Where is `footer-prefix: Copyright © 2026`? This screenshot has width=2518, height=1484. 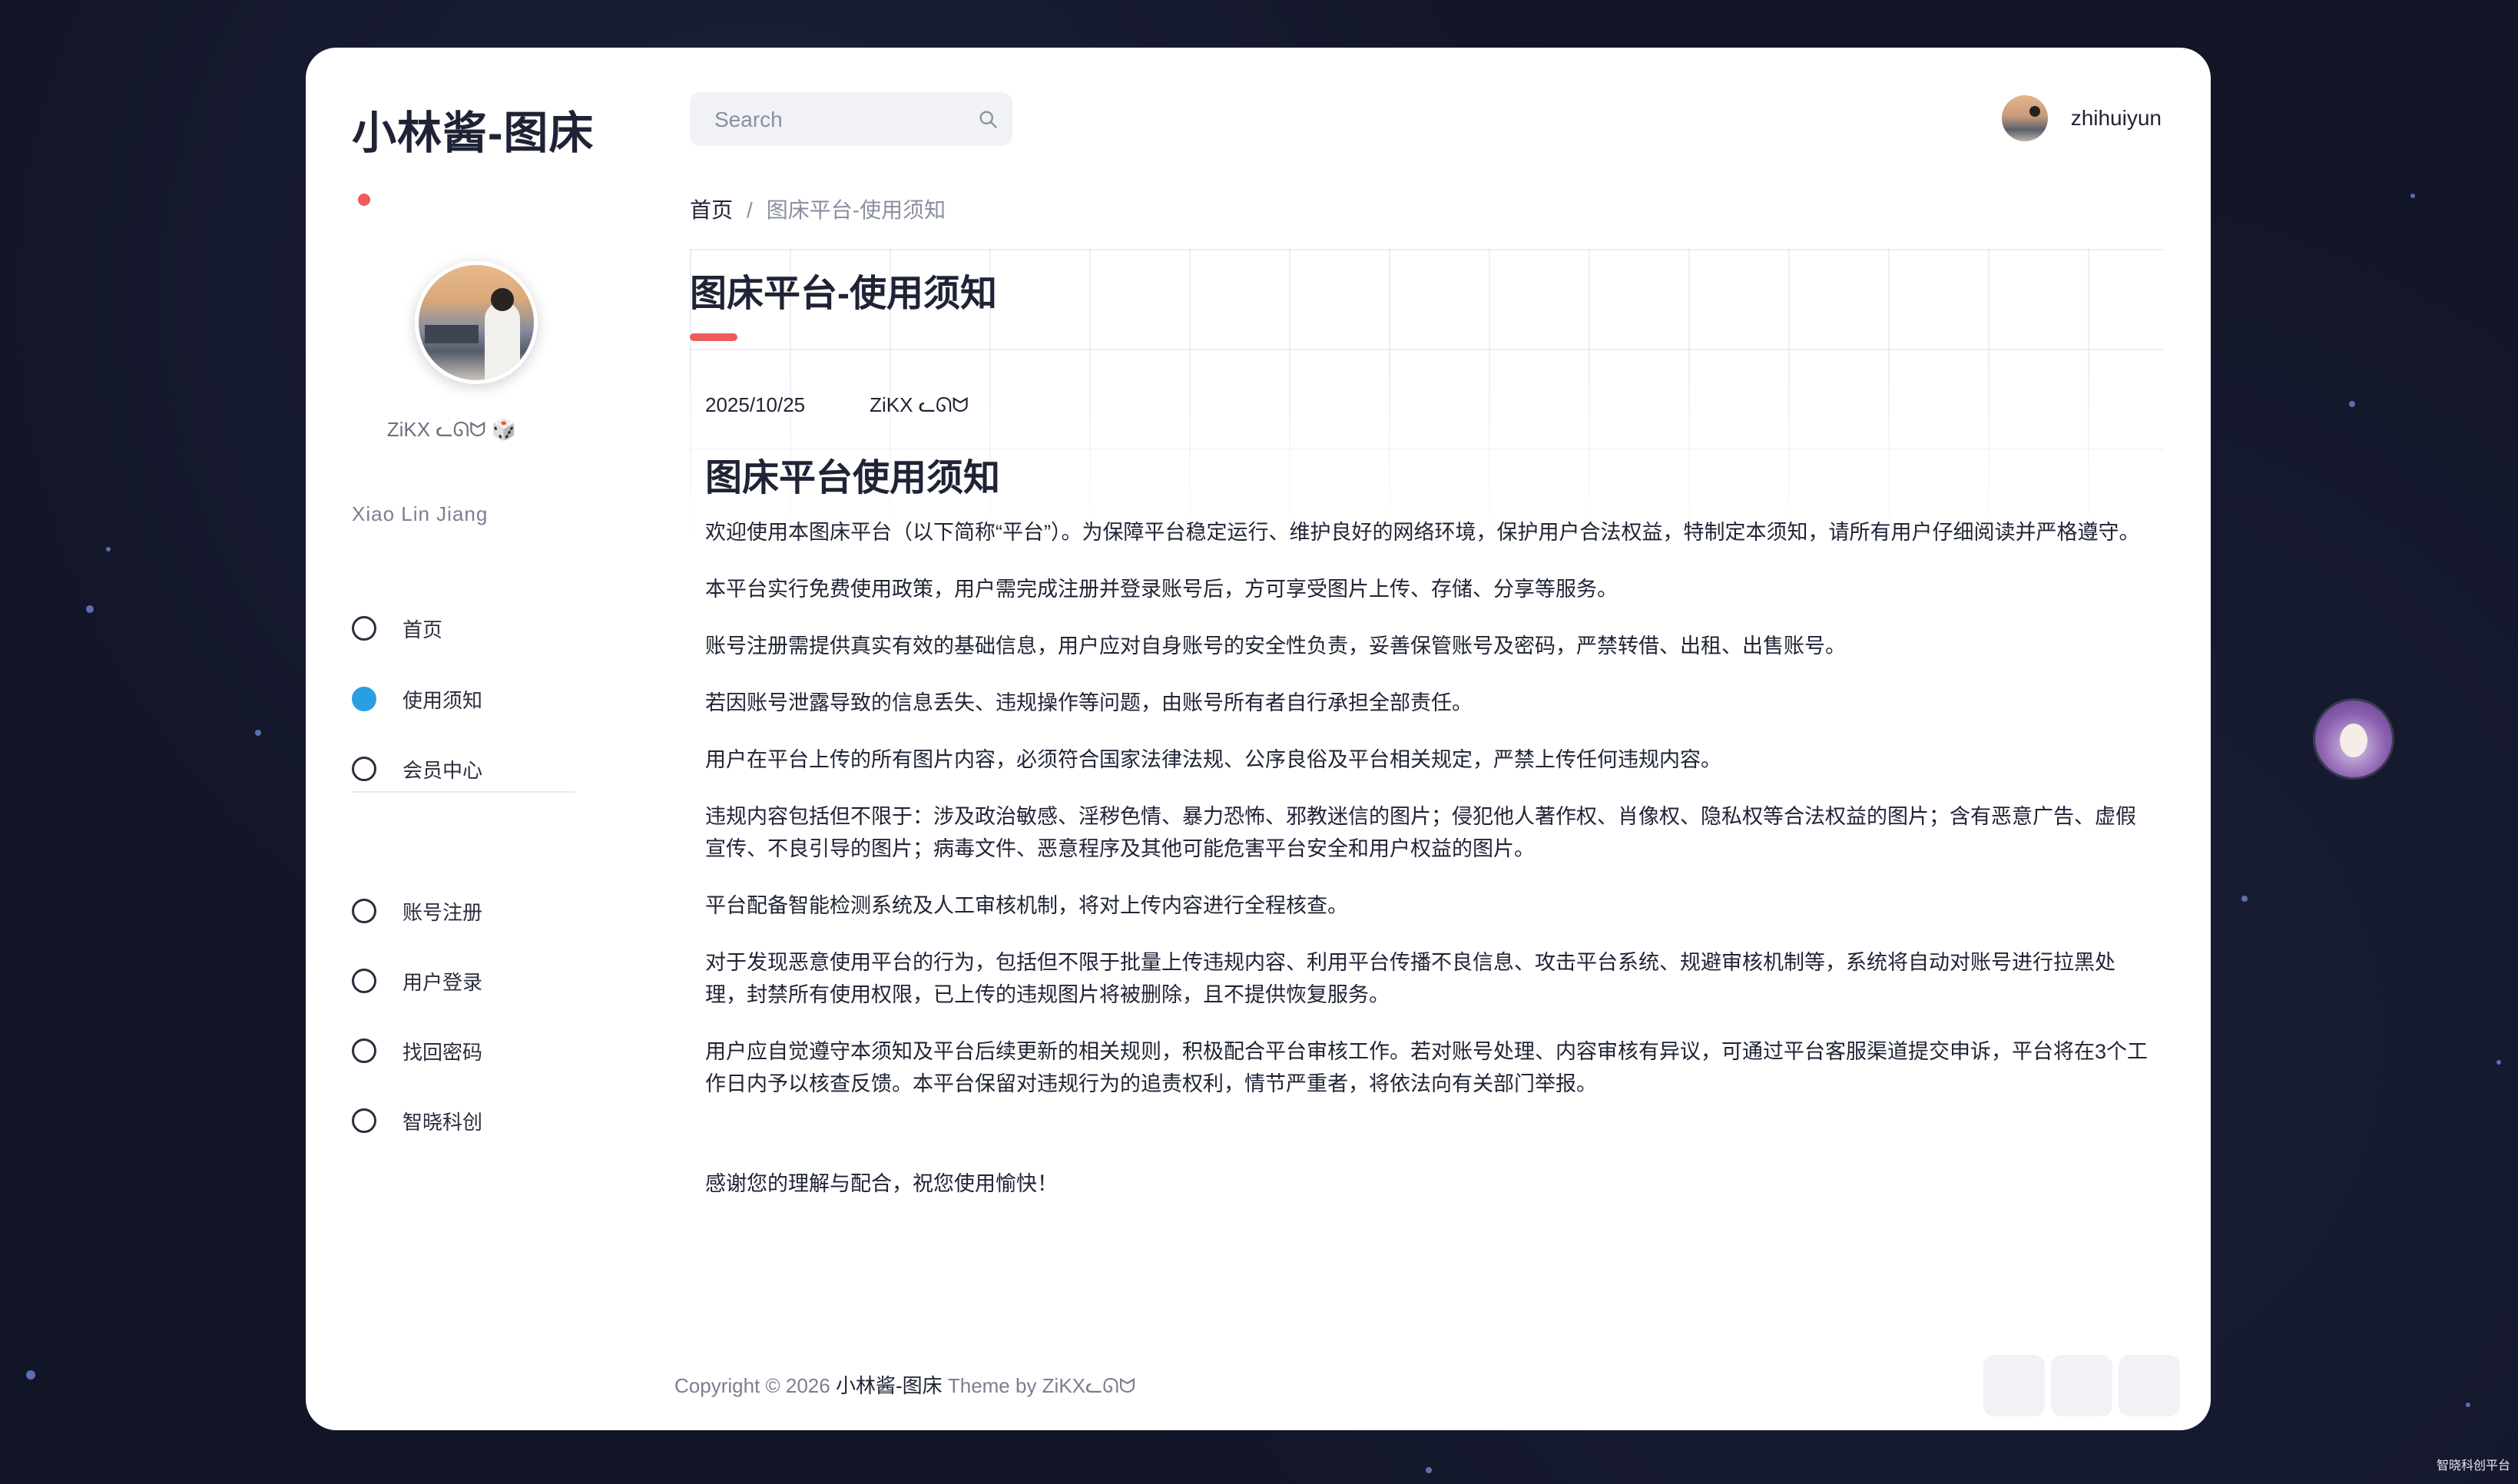 footer-prefix: Copyright © 2026 is located at coordinates (755, 1385).